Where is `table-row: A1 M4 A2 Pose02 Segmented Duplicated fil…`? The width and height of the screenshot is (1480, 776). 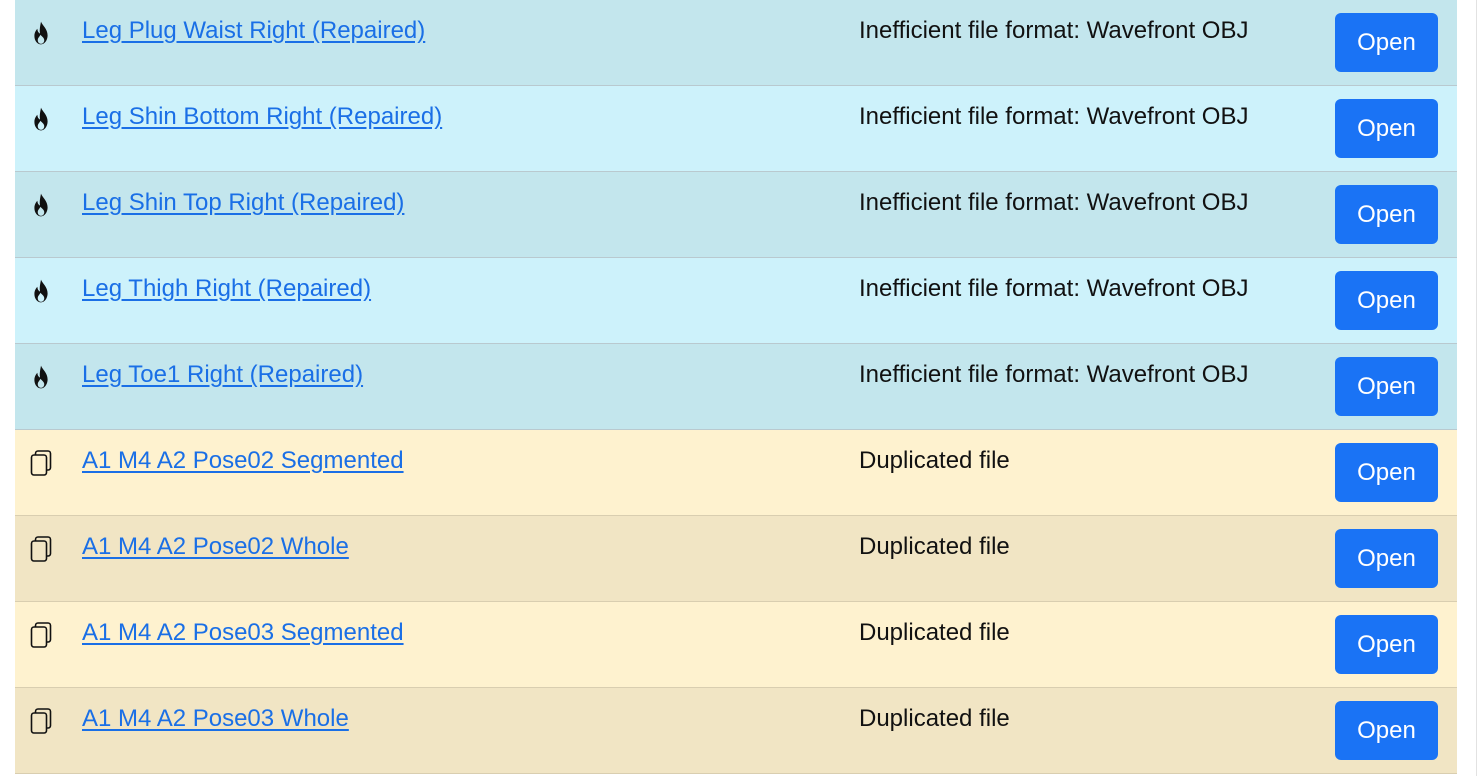
table-row: A1 M4 A2 Pose02 Segmented Duplicated fil… is located at coordinates (736, 473).